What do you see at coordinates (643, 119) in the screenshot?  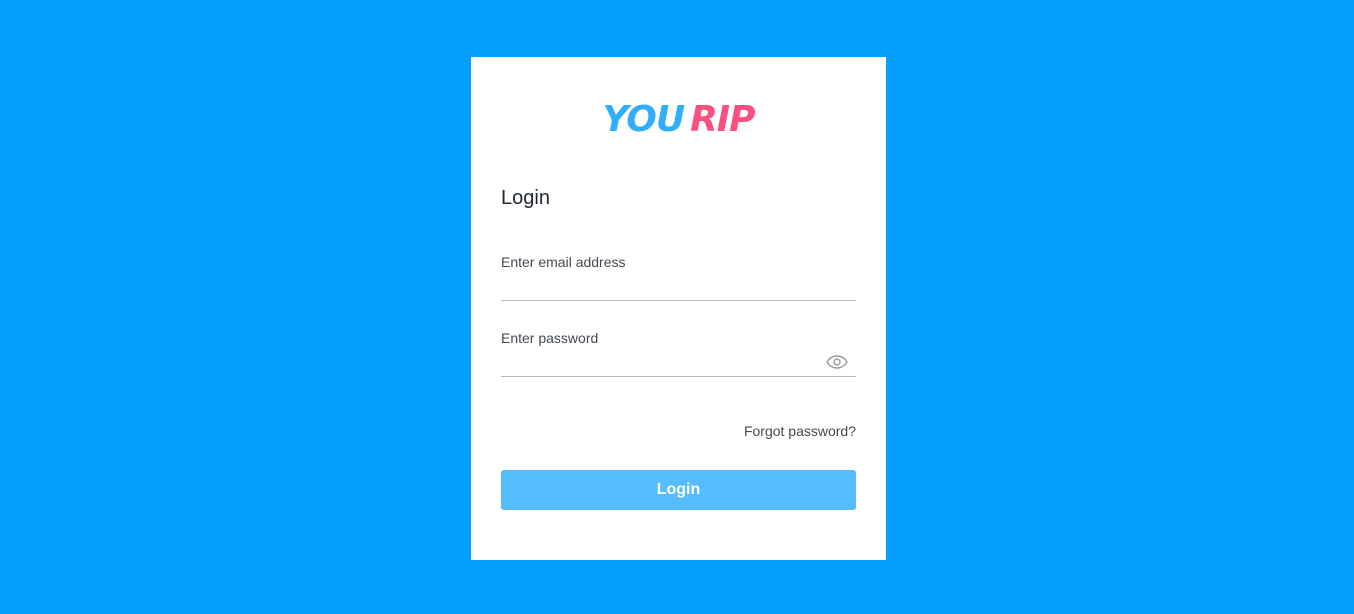 I see `logo-part-you: YOU` at bounding box center [643, 119].